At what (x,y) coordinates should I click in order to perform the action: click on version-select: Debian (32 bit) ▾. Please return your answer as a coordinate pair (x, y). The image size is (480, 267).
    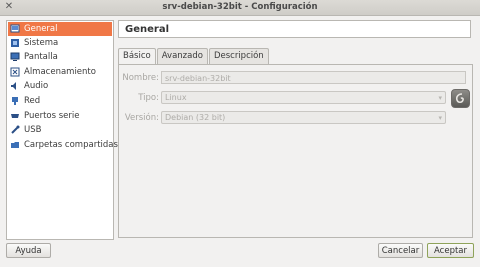
    Looking at the image, I should click on (303, 117).